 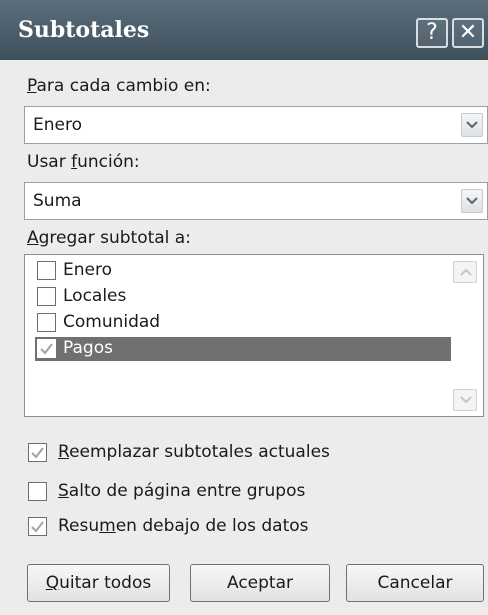 I want to click on page-break-checkbox, so click(x=37, y=491).